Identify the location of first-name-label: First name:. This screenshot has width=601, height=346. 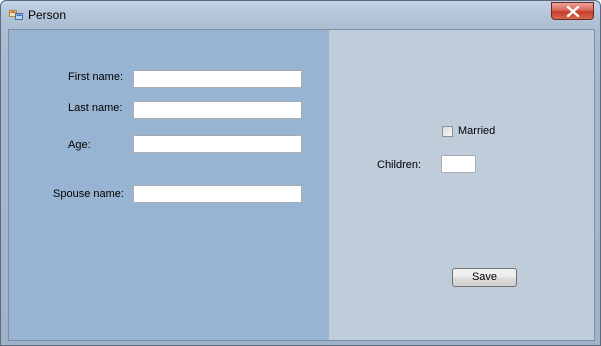
(96, 77).